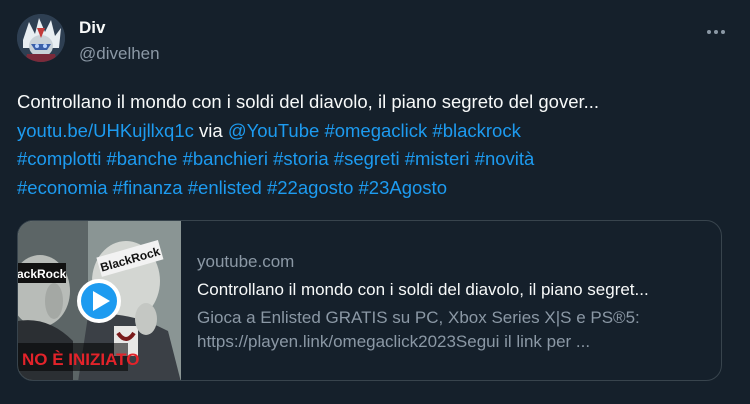 The height and width of the screenshot is (404, 750). I want to click on hashtag-link: #segreti, so click(367, 158).